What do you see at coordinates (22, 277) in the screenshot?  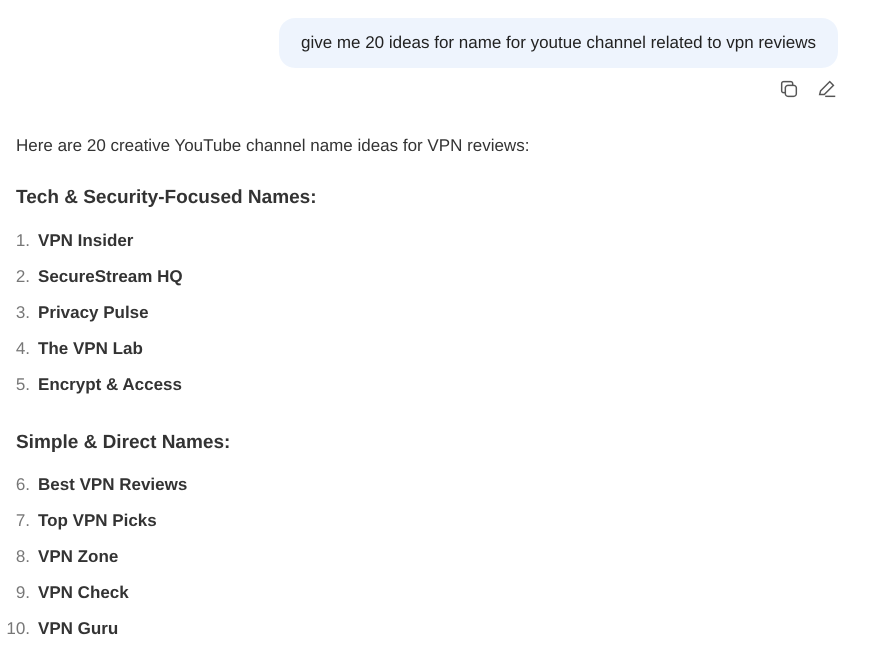 I see `item-number: 2.` at bounding box center [22, 277].